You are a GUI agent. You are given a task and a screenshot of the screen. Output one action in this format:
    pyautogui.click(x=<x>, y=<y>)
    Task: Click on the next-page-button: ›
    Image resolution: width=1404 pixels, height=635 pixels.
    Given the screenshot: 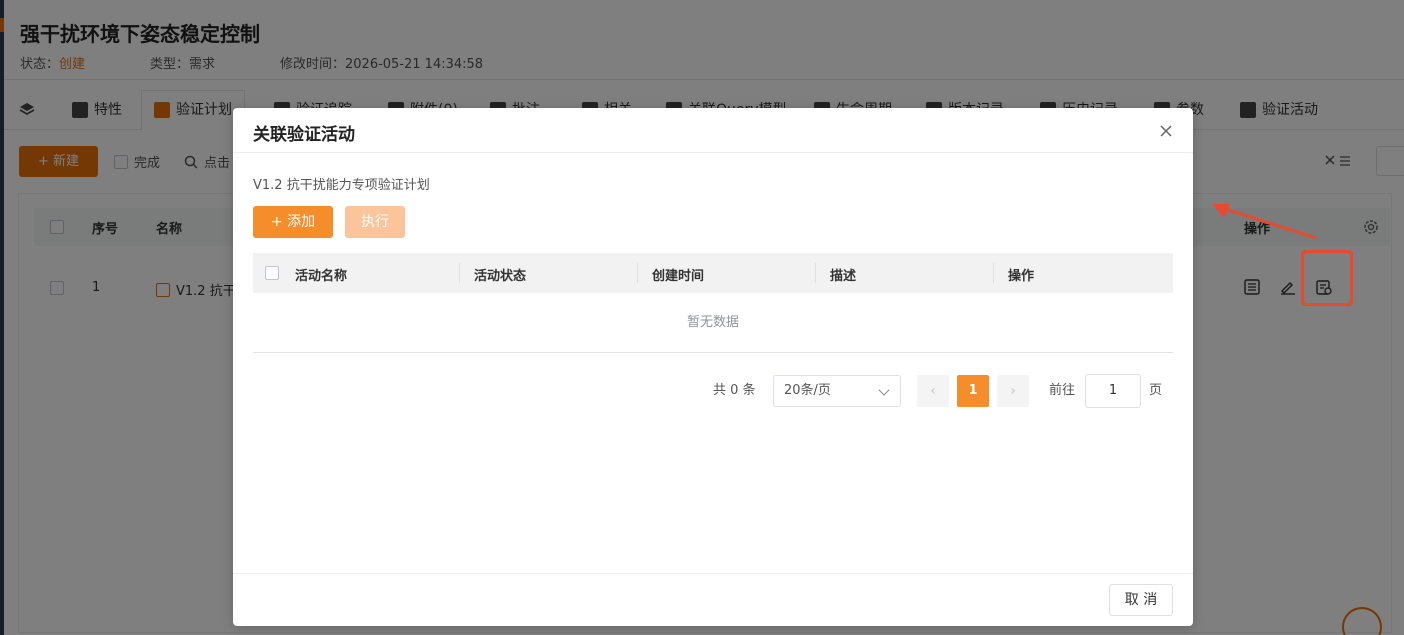 What is the action you would take?
    pyautogui.click(x=1013, y=391)
    